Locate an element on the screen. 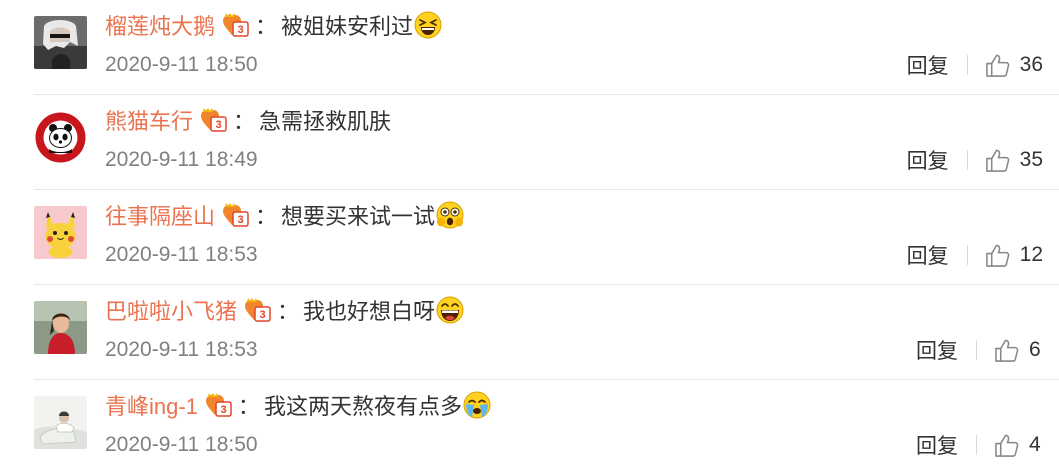 The image size is (1059, 476). person-photo-avatar is located at coordinates (60, 327).